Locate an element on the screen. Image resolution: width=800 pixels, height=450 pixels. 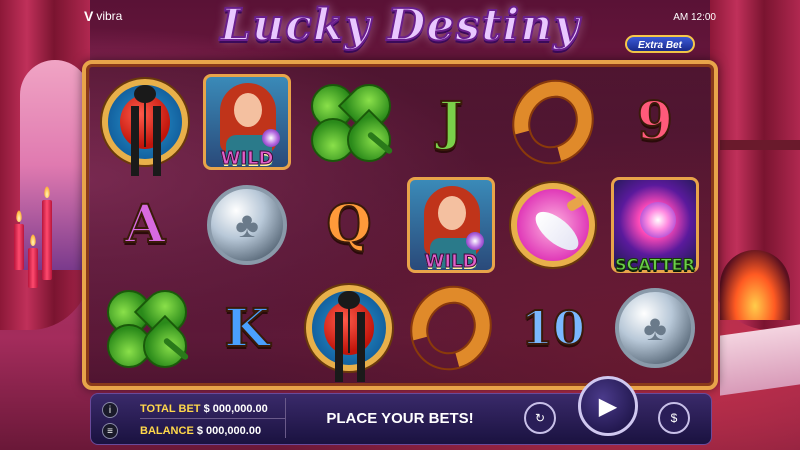
letter-symbol: 10 is located at coordinates (553, 328).